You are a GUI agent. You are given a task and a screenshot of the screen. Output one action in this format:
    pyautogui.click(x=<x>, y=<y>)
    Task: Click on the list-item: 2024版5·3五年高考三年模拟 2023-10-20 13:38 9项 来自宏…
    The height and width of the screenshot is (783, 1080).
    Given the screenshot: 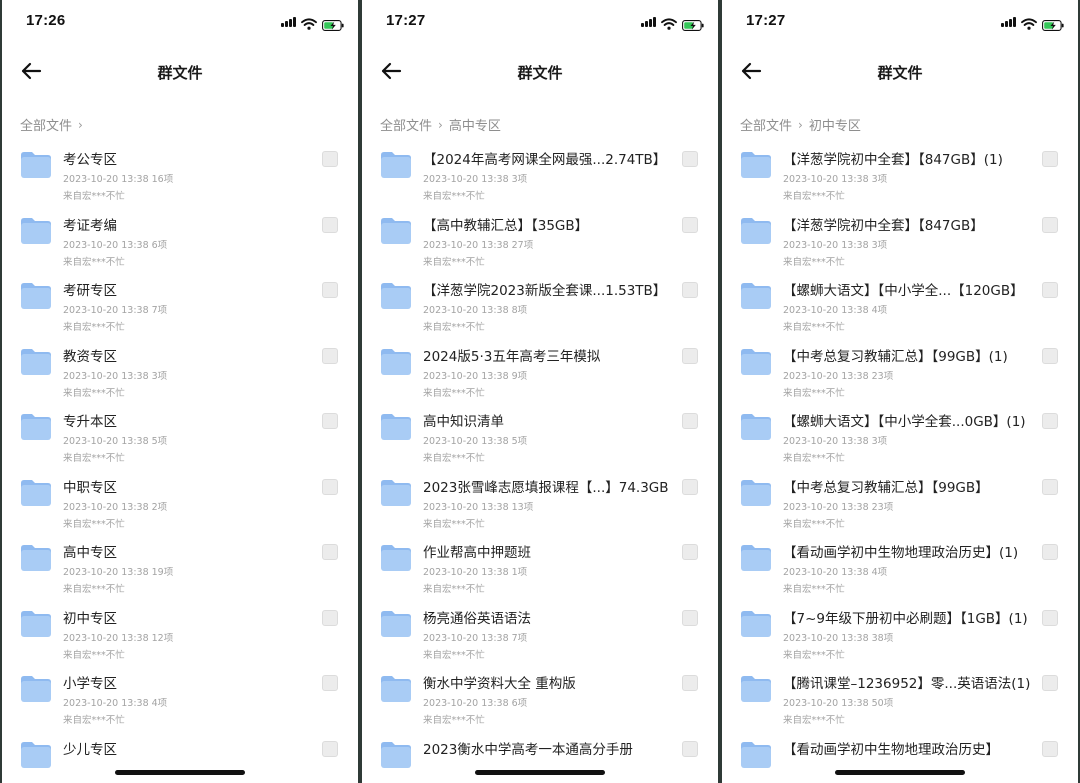 What is the action you would take?
    pyautogui.click(x=540, y=370)
    